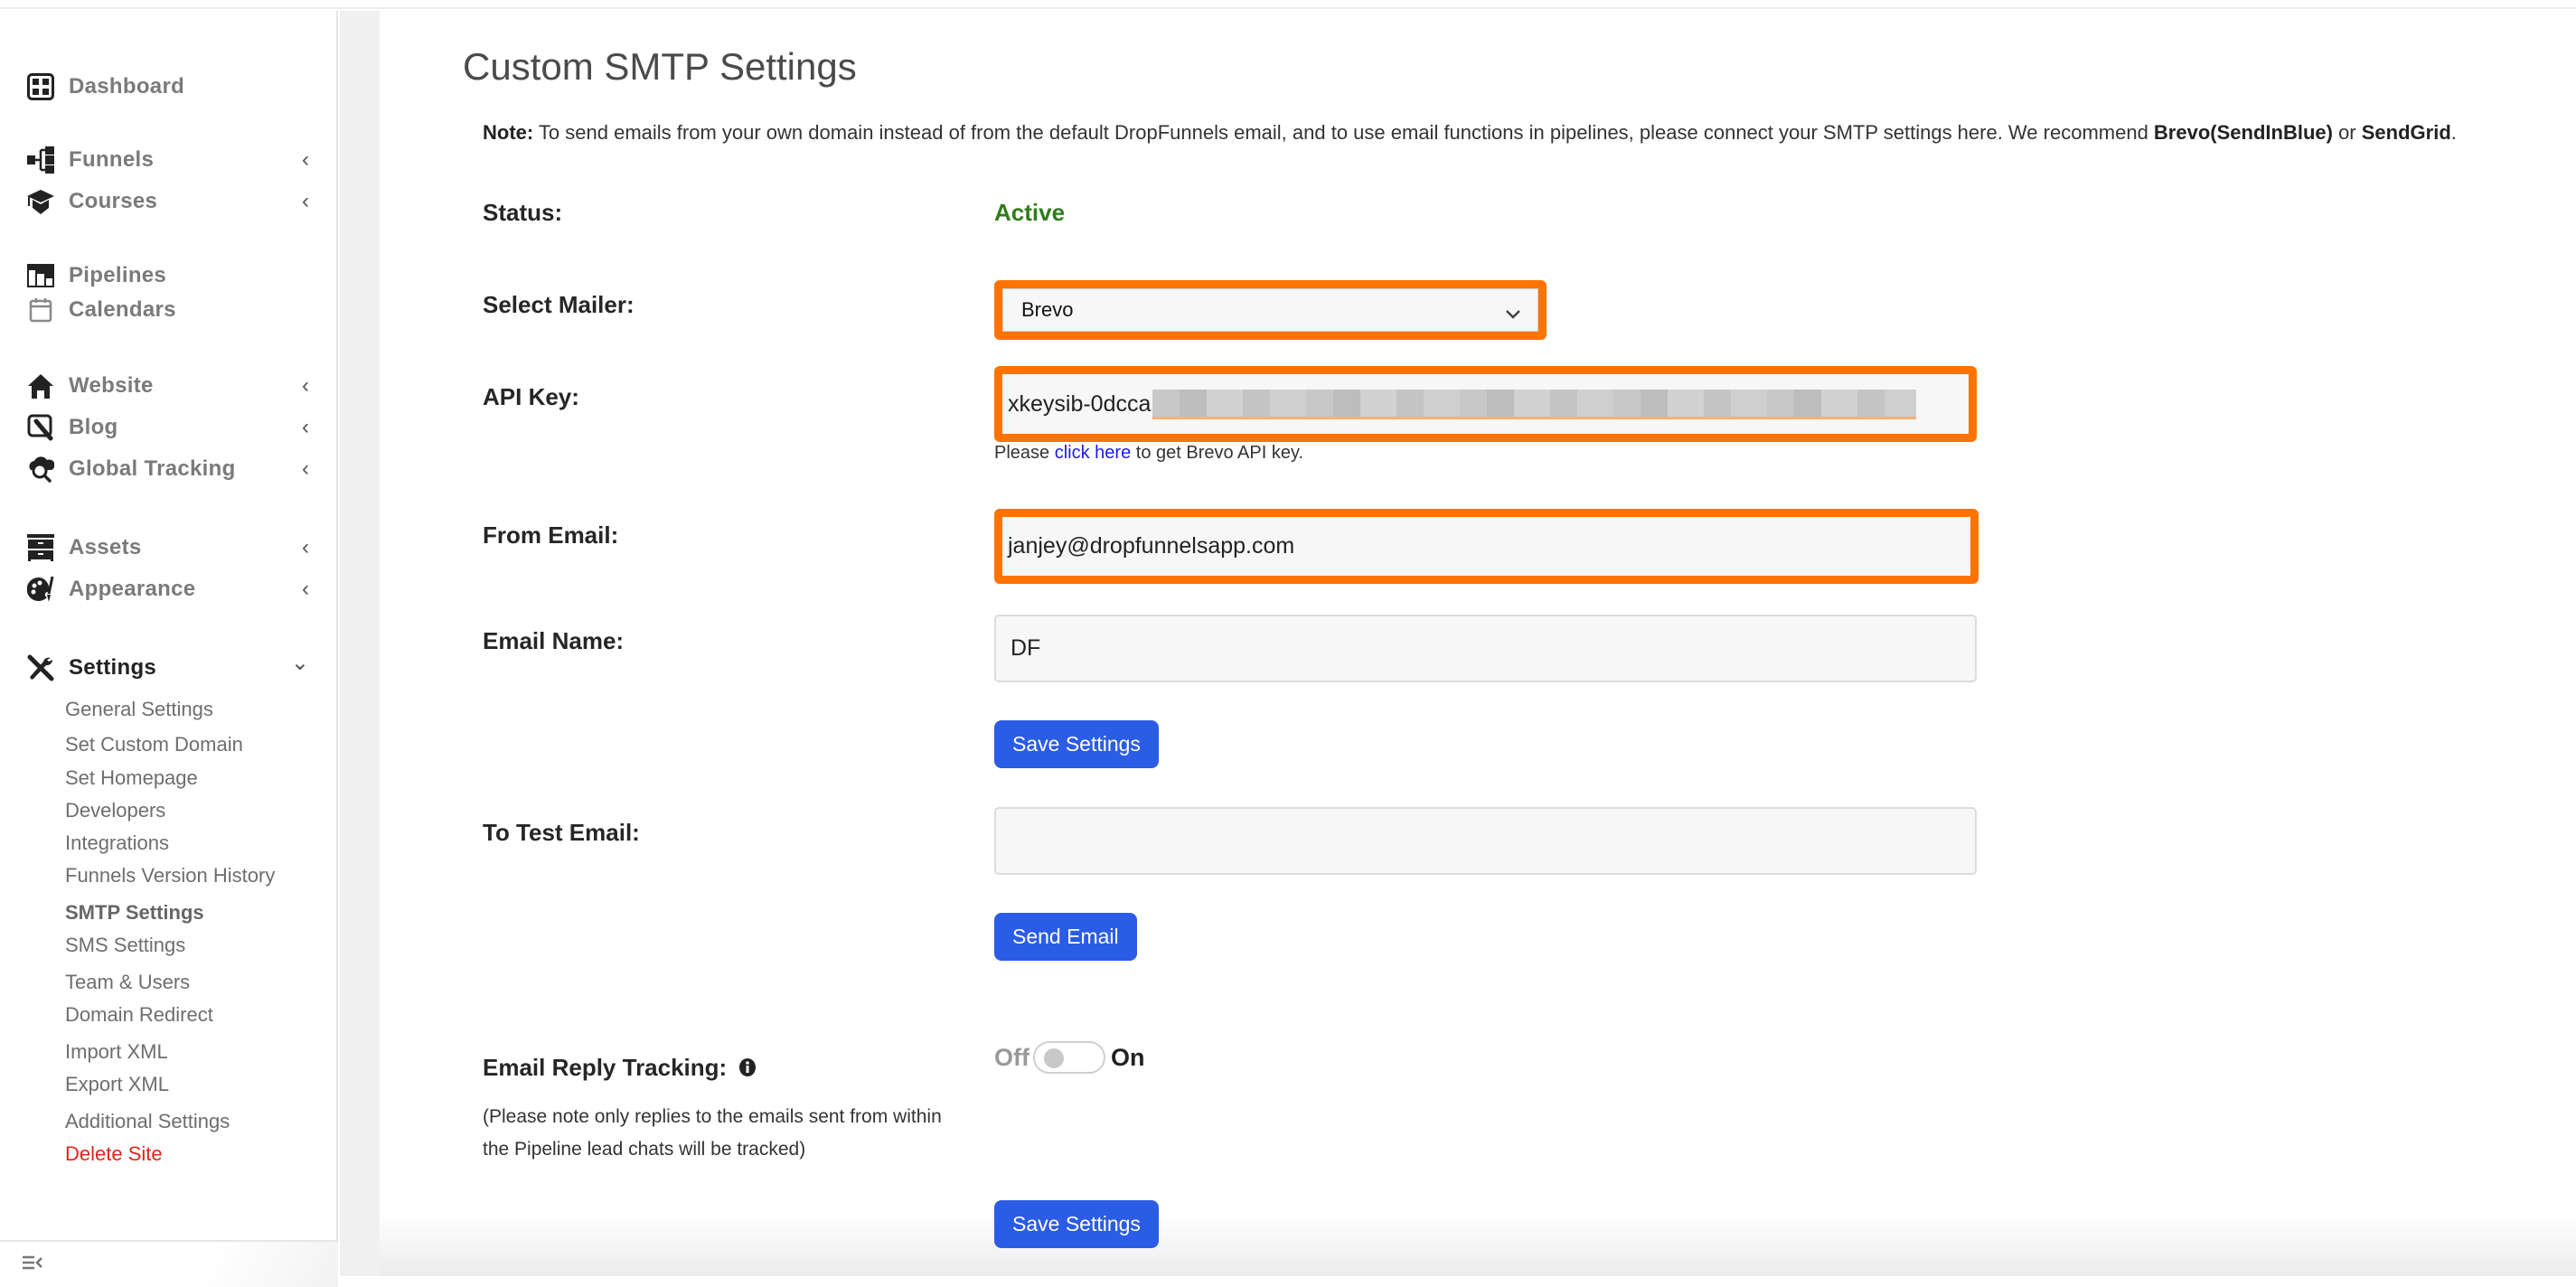 The width and height of the screenshot is (2576, 1287). I want to click on submenu-team-users: Team & Users, so click(127, 982).